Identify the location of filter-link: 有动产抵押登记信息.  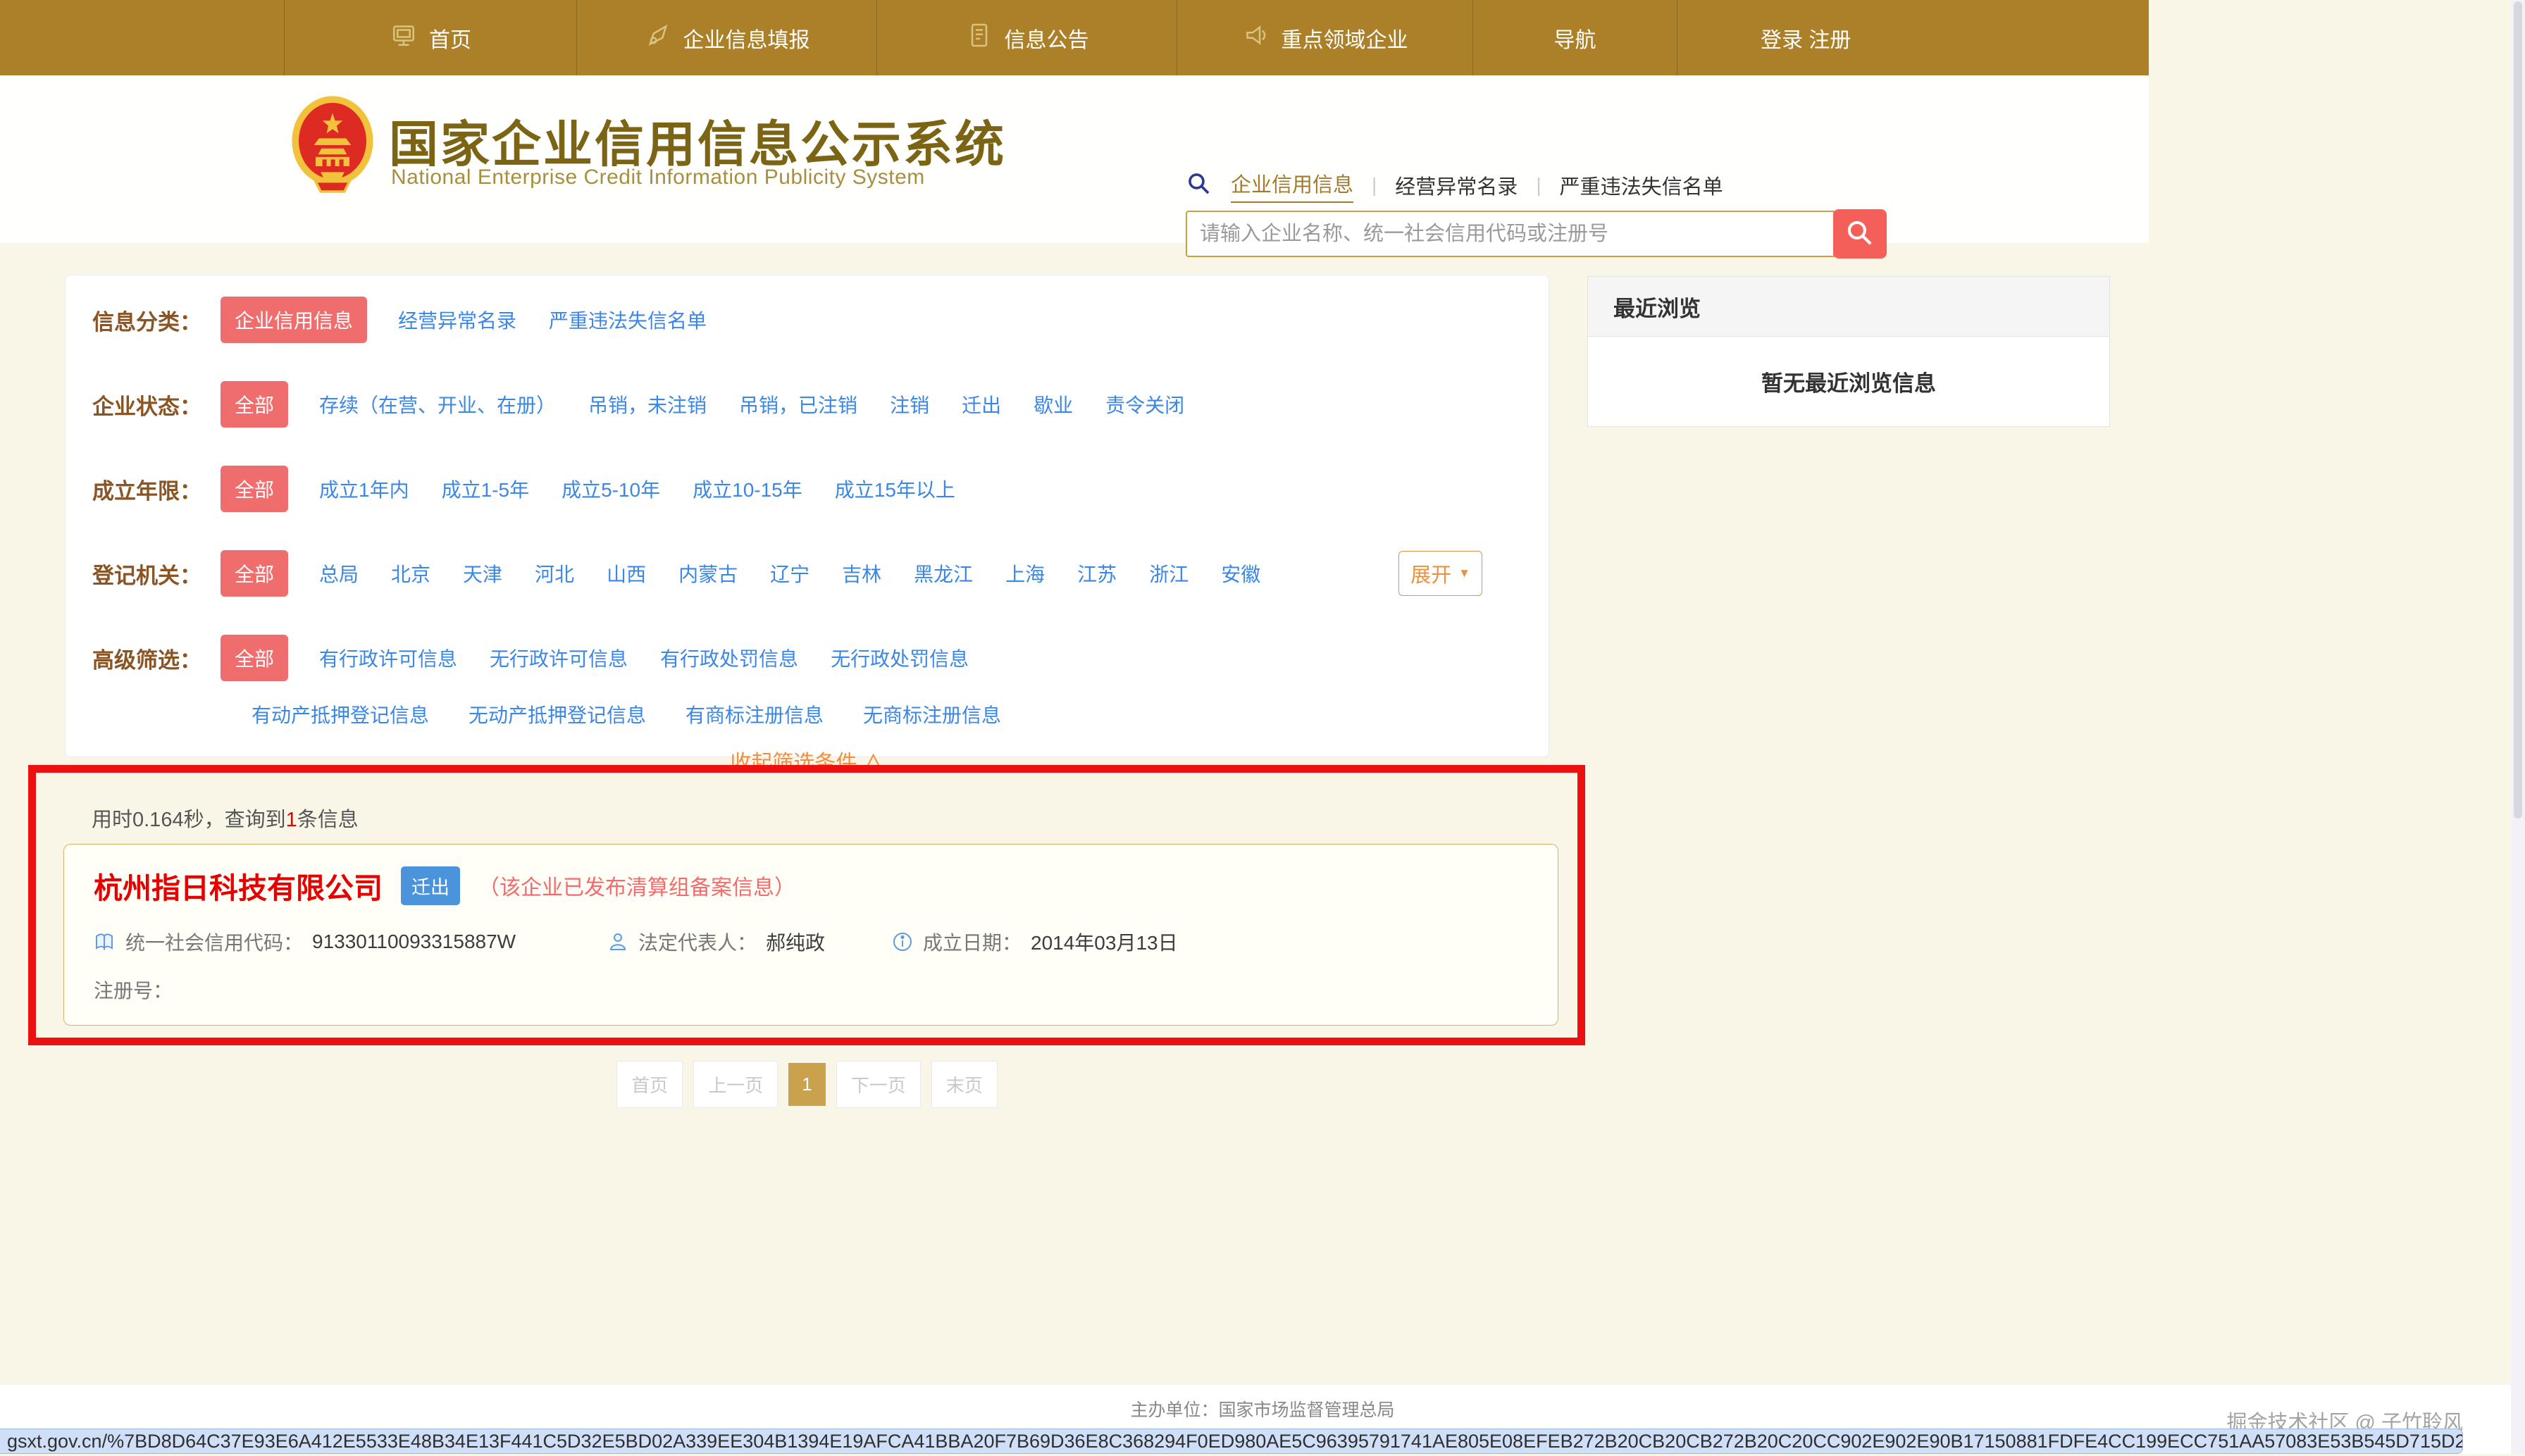
(340, 714).